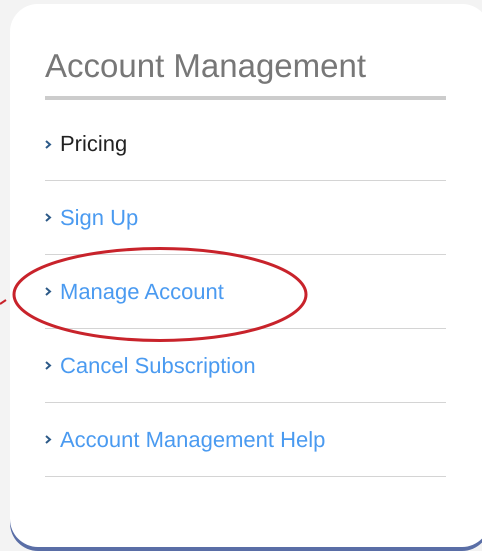 Image resolution: width=482 pixels, height=551 pixels. What do you see at coordinates (150, 366) in the screenshot?
I see `nav-link: Cancel Subscription` at bounding box center [150, 366].